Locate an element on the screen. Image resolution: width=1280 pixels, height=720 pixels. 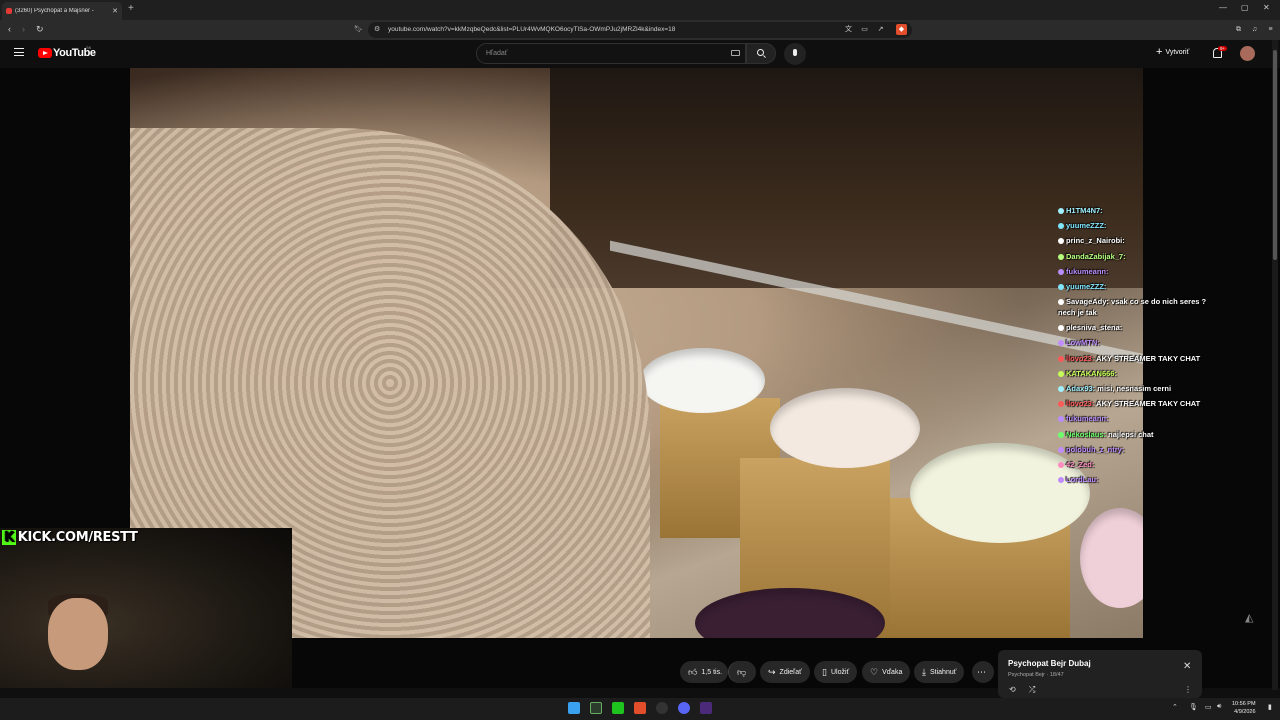
tray-chevron-icon: ⌃ is located at coordinates (1175, 707).